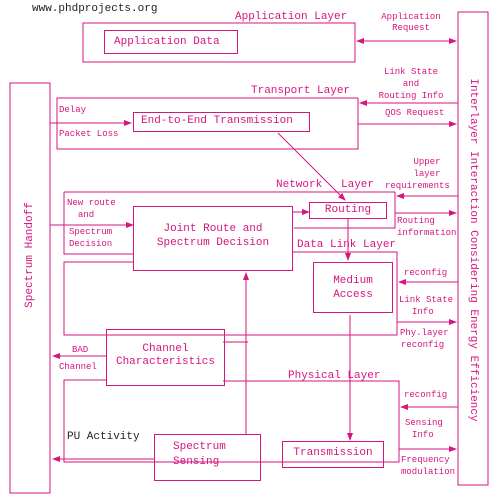 The image size is (500, 500). What do you see at coordinates (427, 162) in the screenshot?
I see `upper-layer-label-1: Upper` at bounding box center [427, 162].